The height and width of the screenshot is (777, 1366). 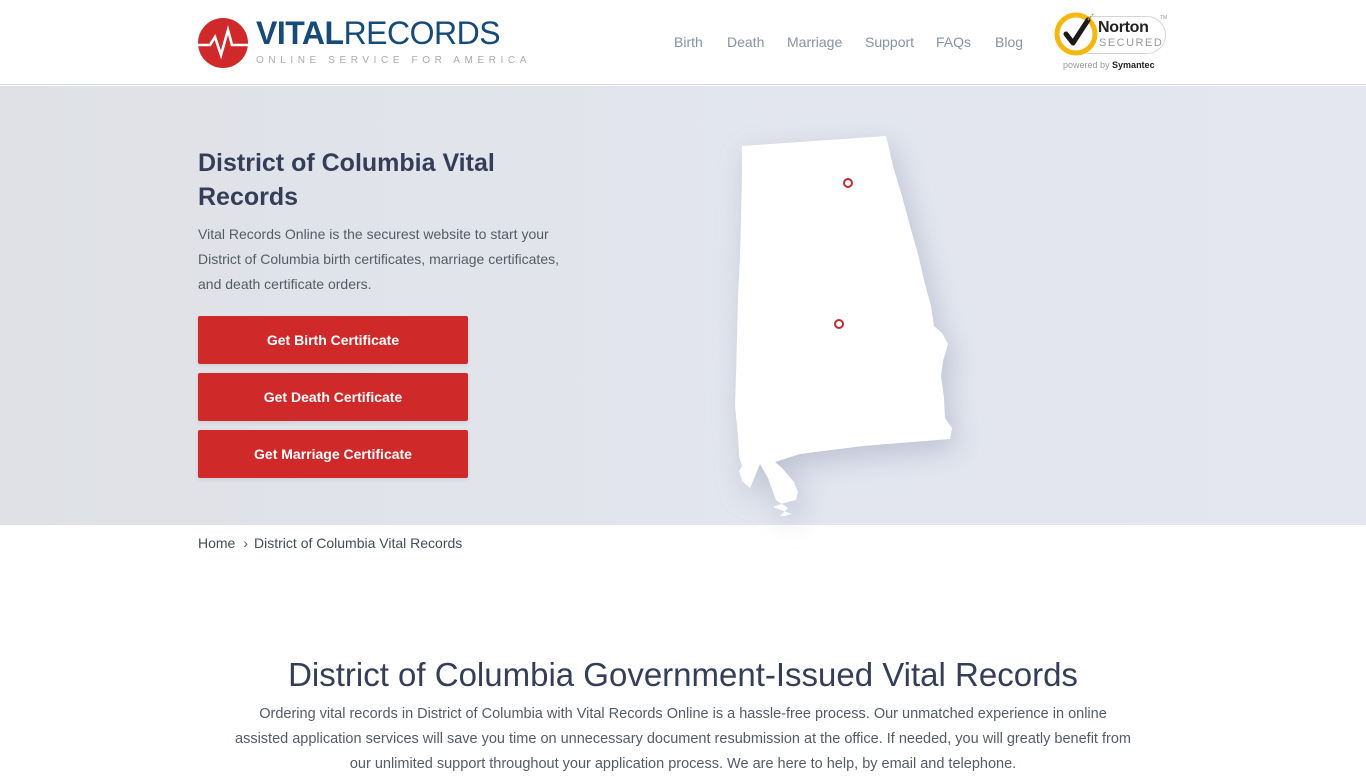 What do you see at coordinates (223, 43) in the screenshot?
I see `heartbeat-icon` at bounding box center [223, 43].